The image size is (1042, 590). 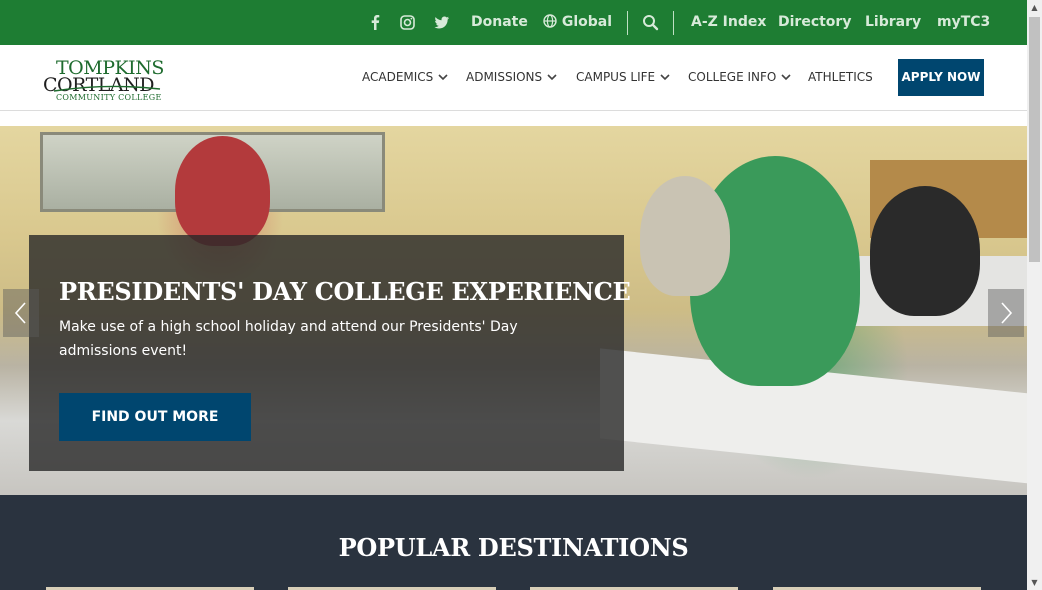 I want to click on page-scrollbar: ▲ ▼, so click(x=1034, y=295).